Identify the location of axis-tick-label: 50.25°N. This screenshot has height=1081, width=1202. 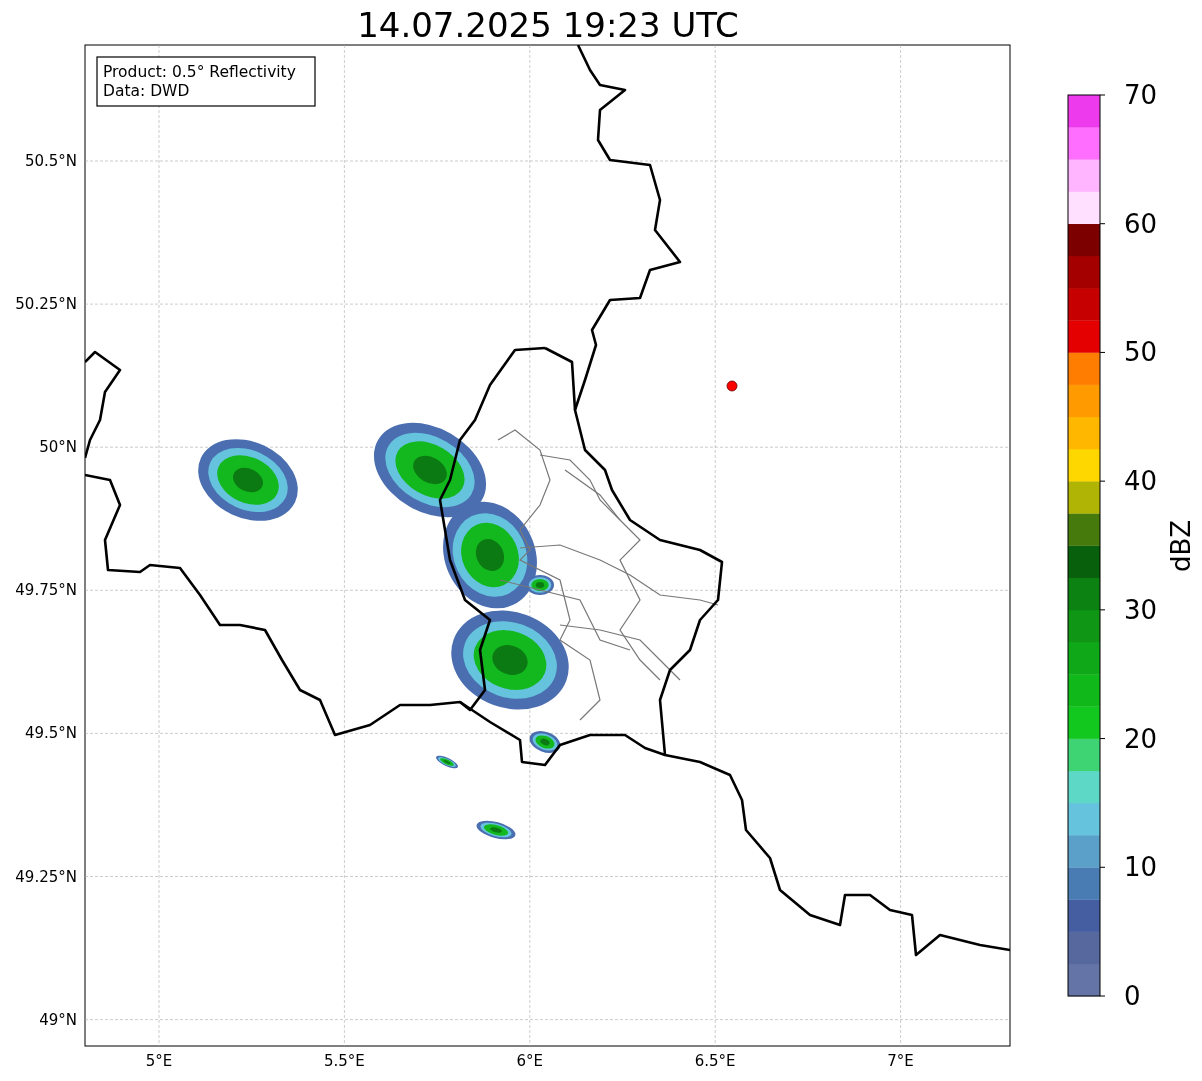
(46, 304).